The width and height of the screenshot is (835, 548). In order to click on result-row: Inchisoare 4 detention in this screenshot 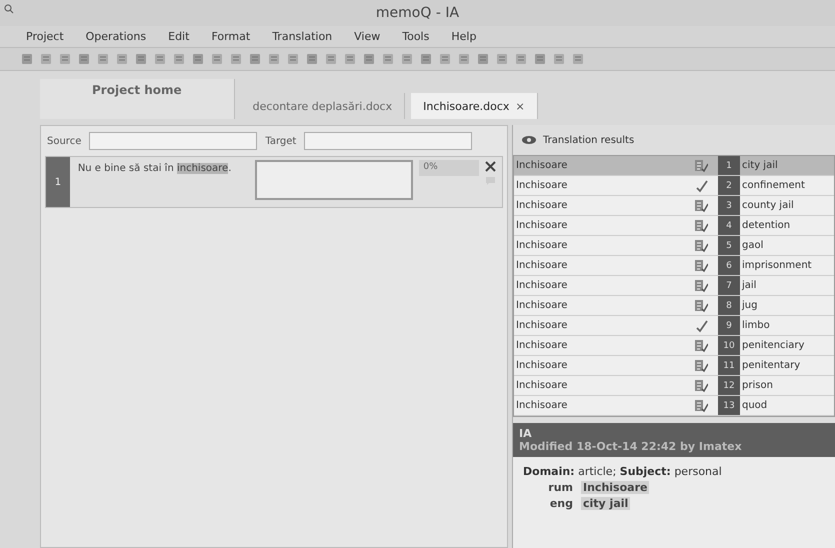, I will do `click(674, 226)`.